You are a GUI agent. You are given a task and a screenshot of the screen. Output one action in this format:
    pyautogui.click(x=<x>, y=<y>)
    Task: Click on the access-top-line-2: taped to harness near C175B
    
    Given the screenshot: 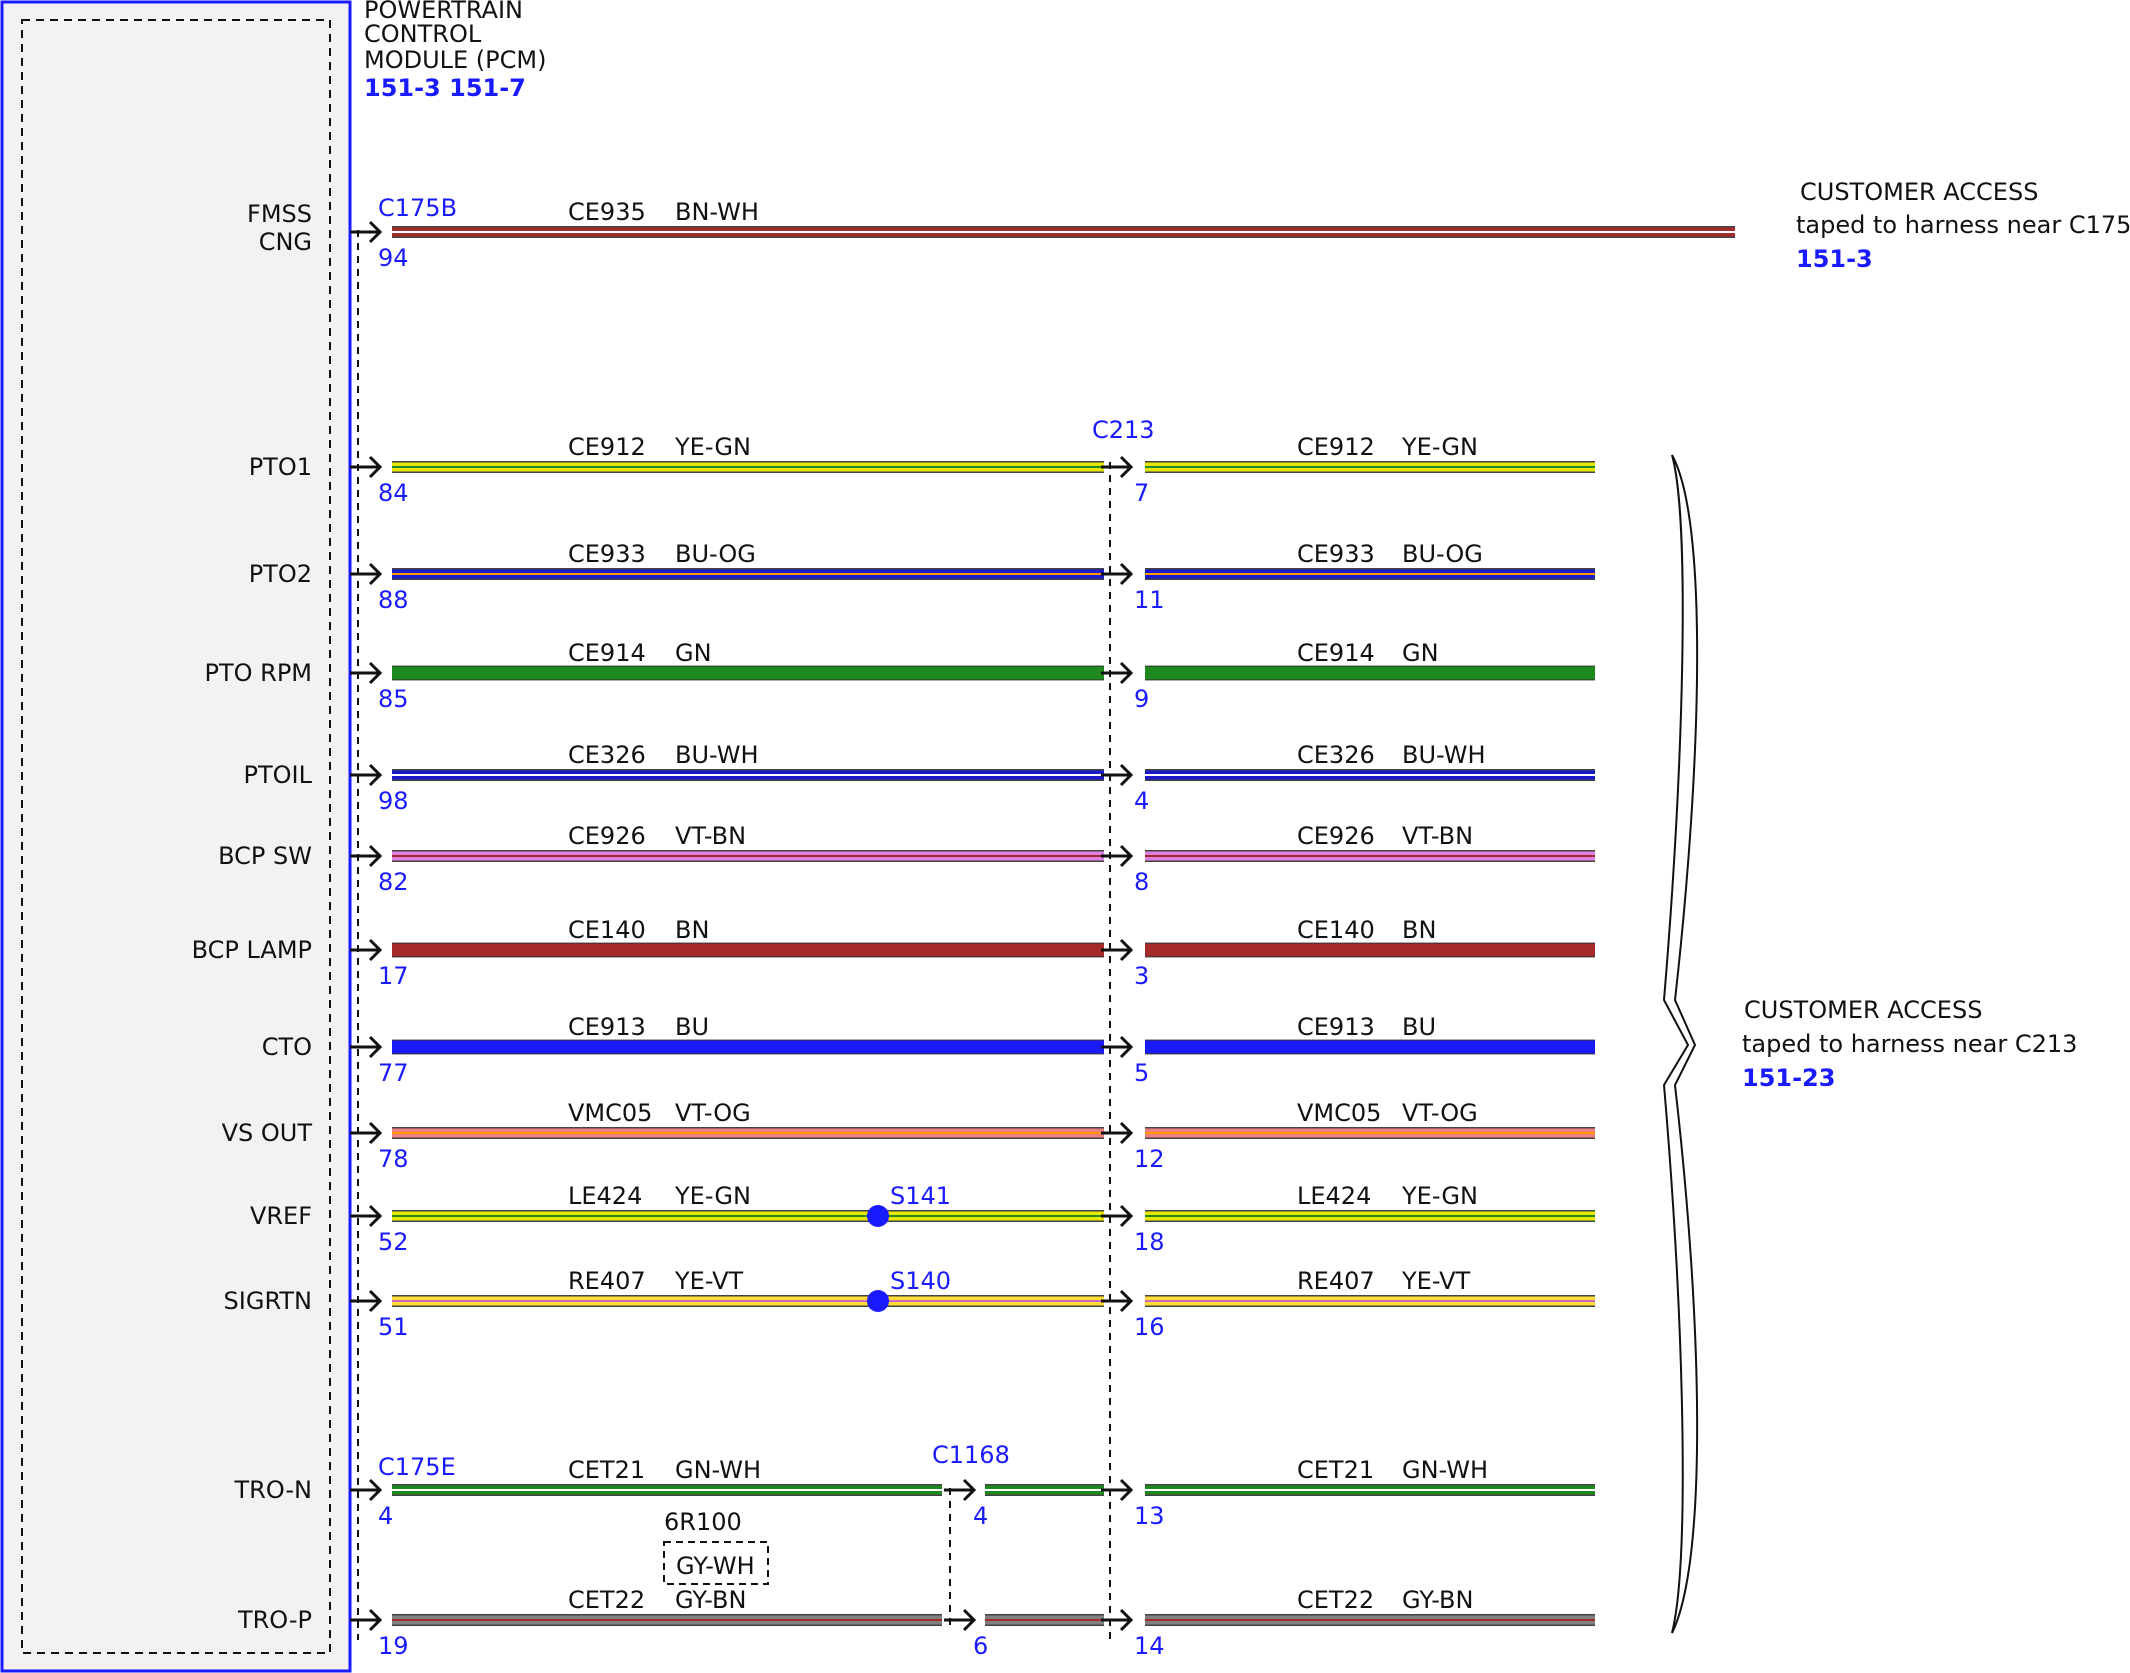 What is the action you would take?
    pyautogui.click(x=1963, y=225)
    